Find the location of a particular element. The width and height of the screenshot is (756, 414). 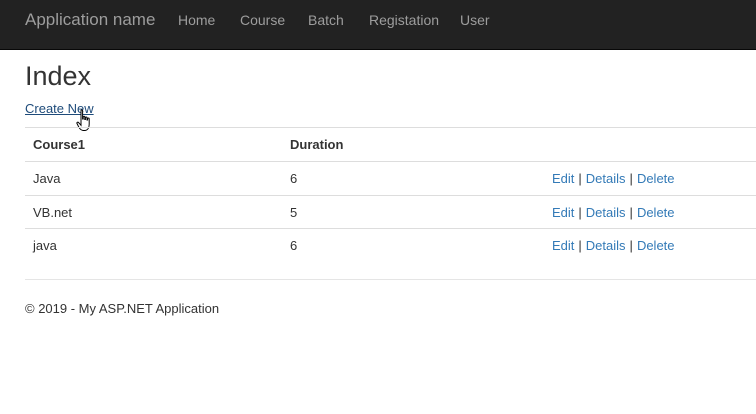

brand-link: Application name is located at coordinates (90, 20).